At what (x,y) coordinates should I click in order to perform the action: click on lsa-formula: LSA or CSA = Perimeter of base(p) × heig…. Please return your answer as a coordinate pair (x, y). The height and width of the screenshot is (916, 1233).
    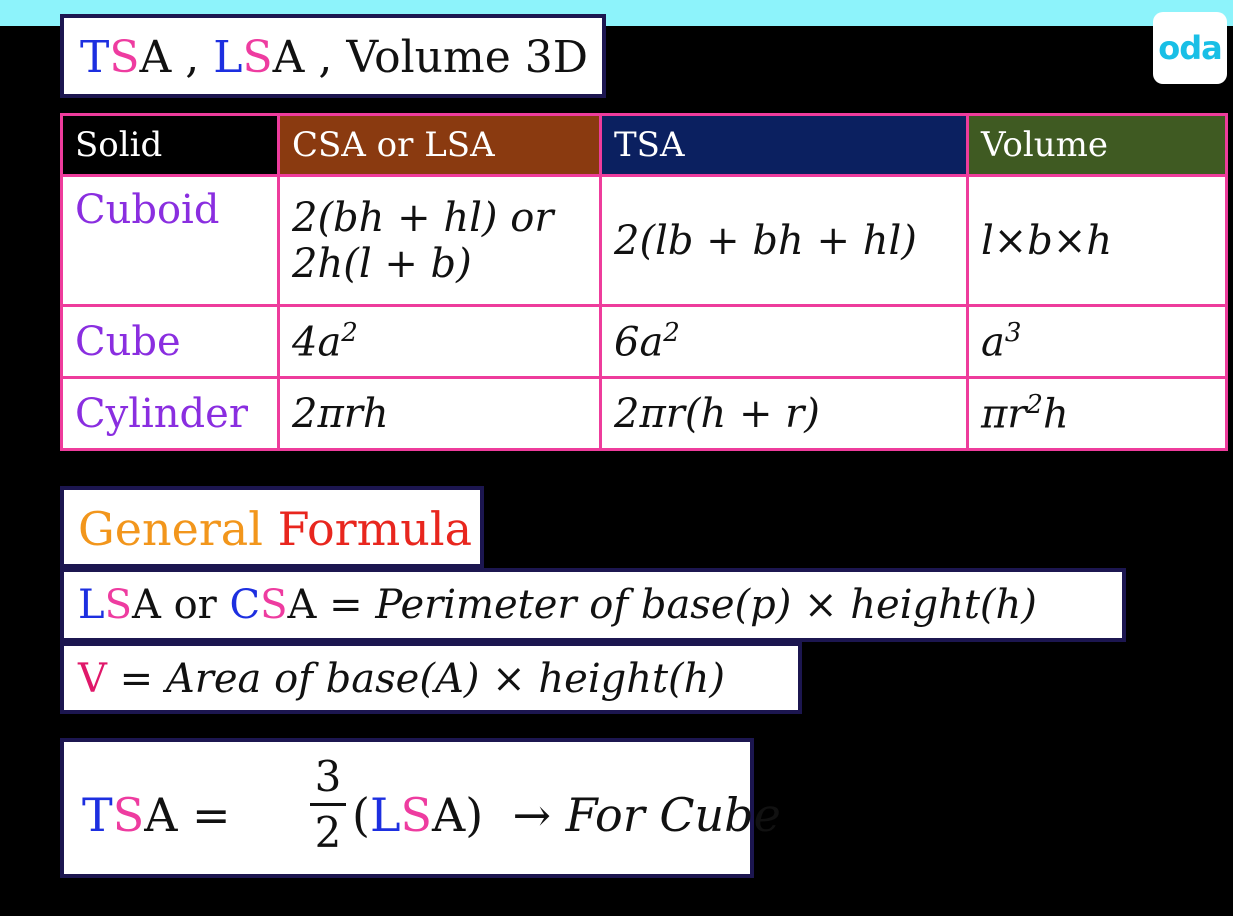
    Looking at the image, I should click on (593, 605).